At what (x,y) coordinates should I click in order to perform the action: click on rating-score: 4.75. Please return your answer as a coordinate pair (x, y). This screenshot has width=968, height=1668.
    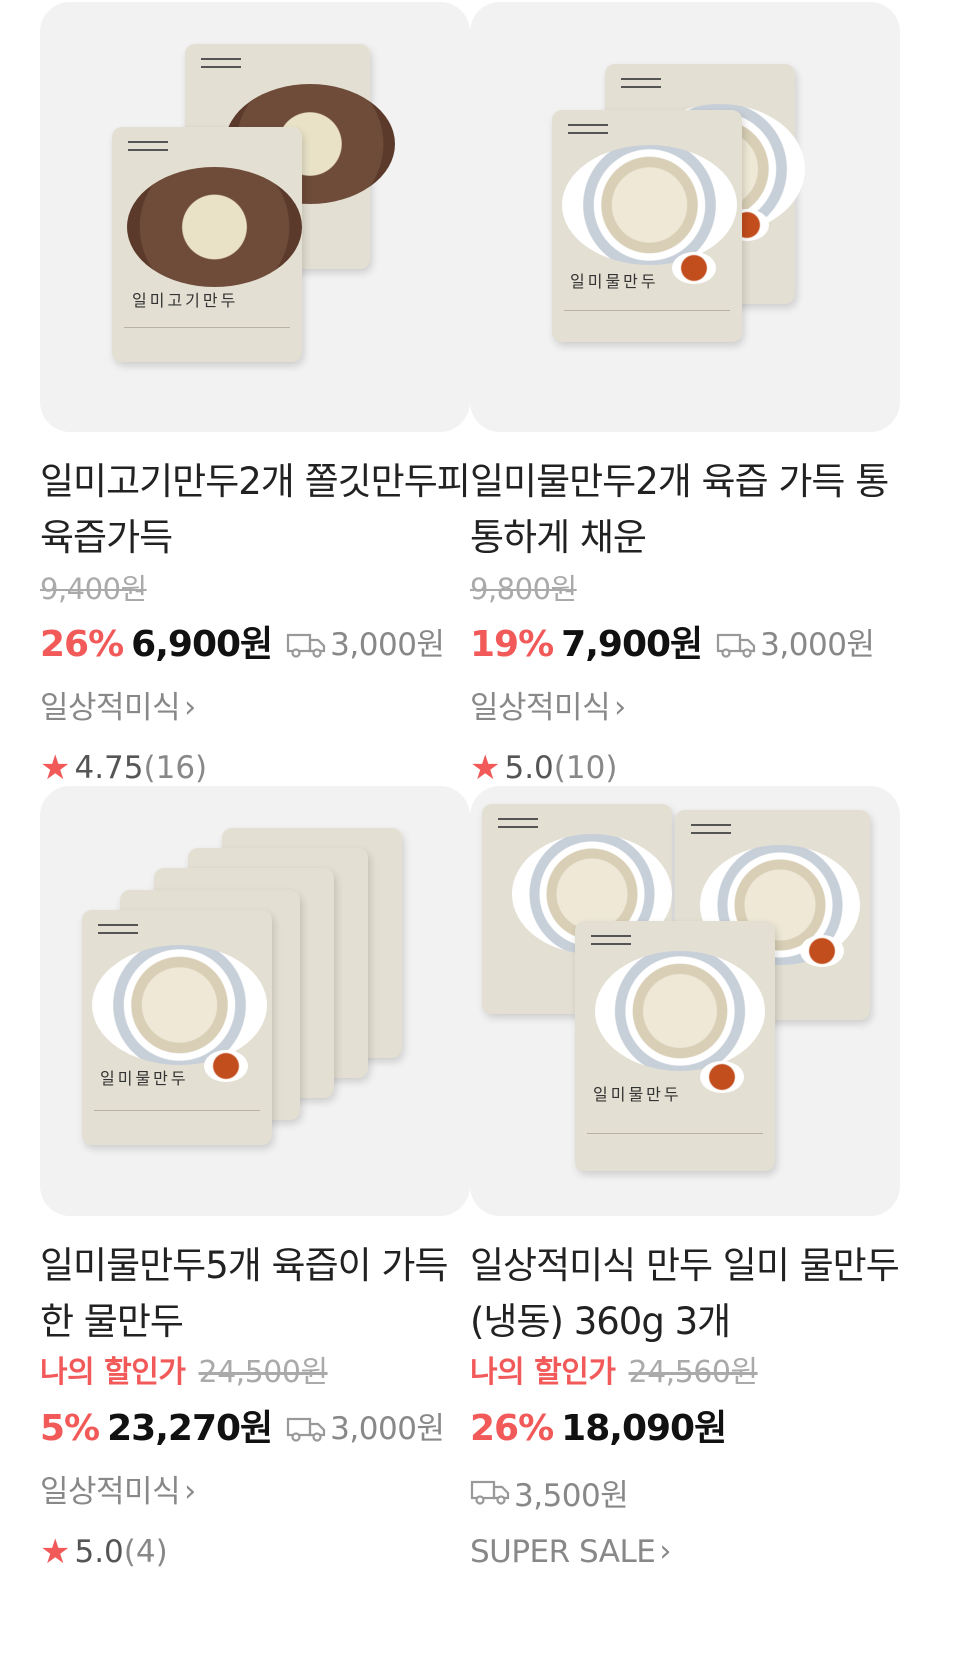
    Looking at the image, I should click on (109, 768).